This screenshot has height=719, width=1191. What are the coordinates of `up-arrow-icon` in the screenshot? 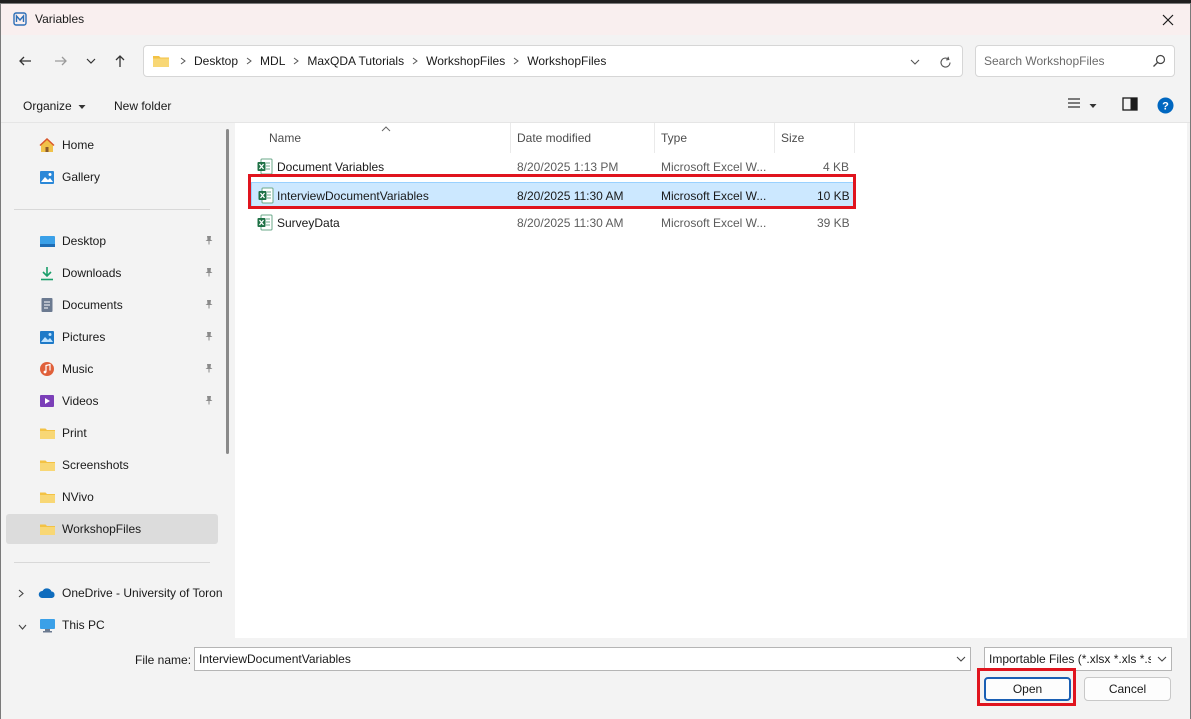 It's located at (120, 61).